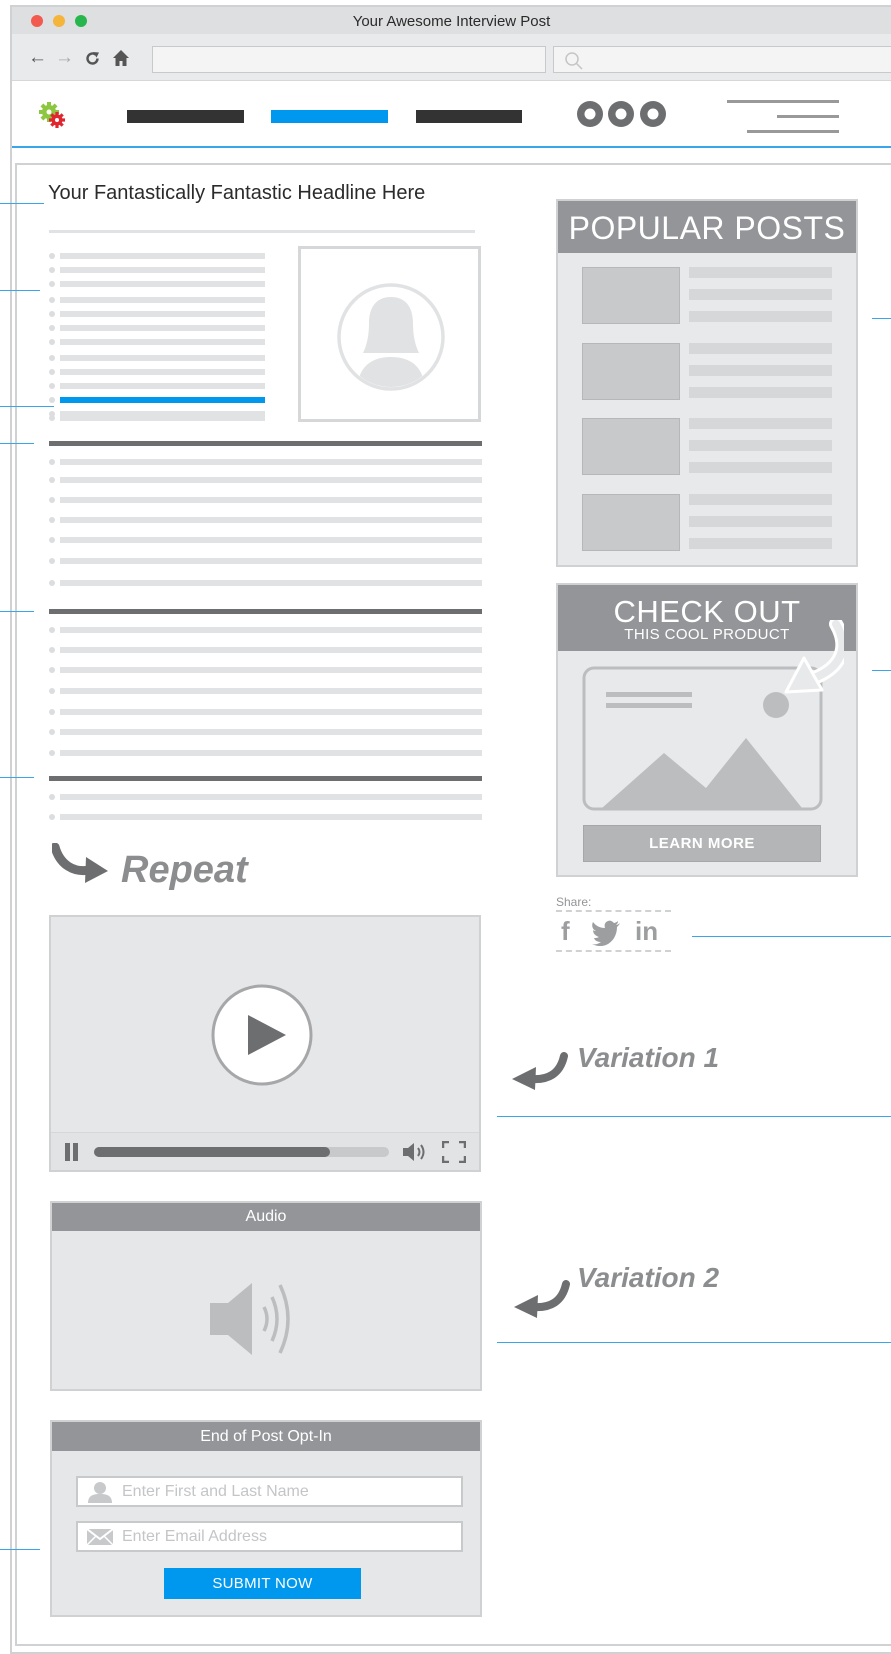 Image resolution: width=891 pixels, height=1654 pixels. I want to click on name-field, so click(269, 1491).